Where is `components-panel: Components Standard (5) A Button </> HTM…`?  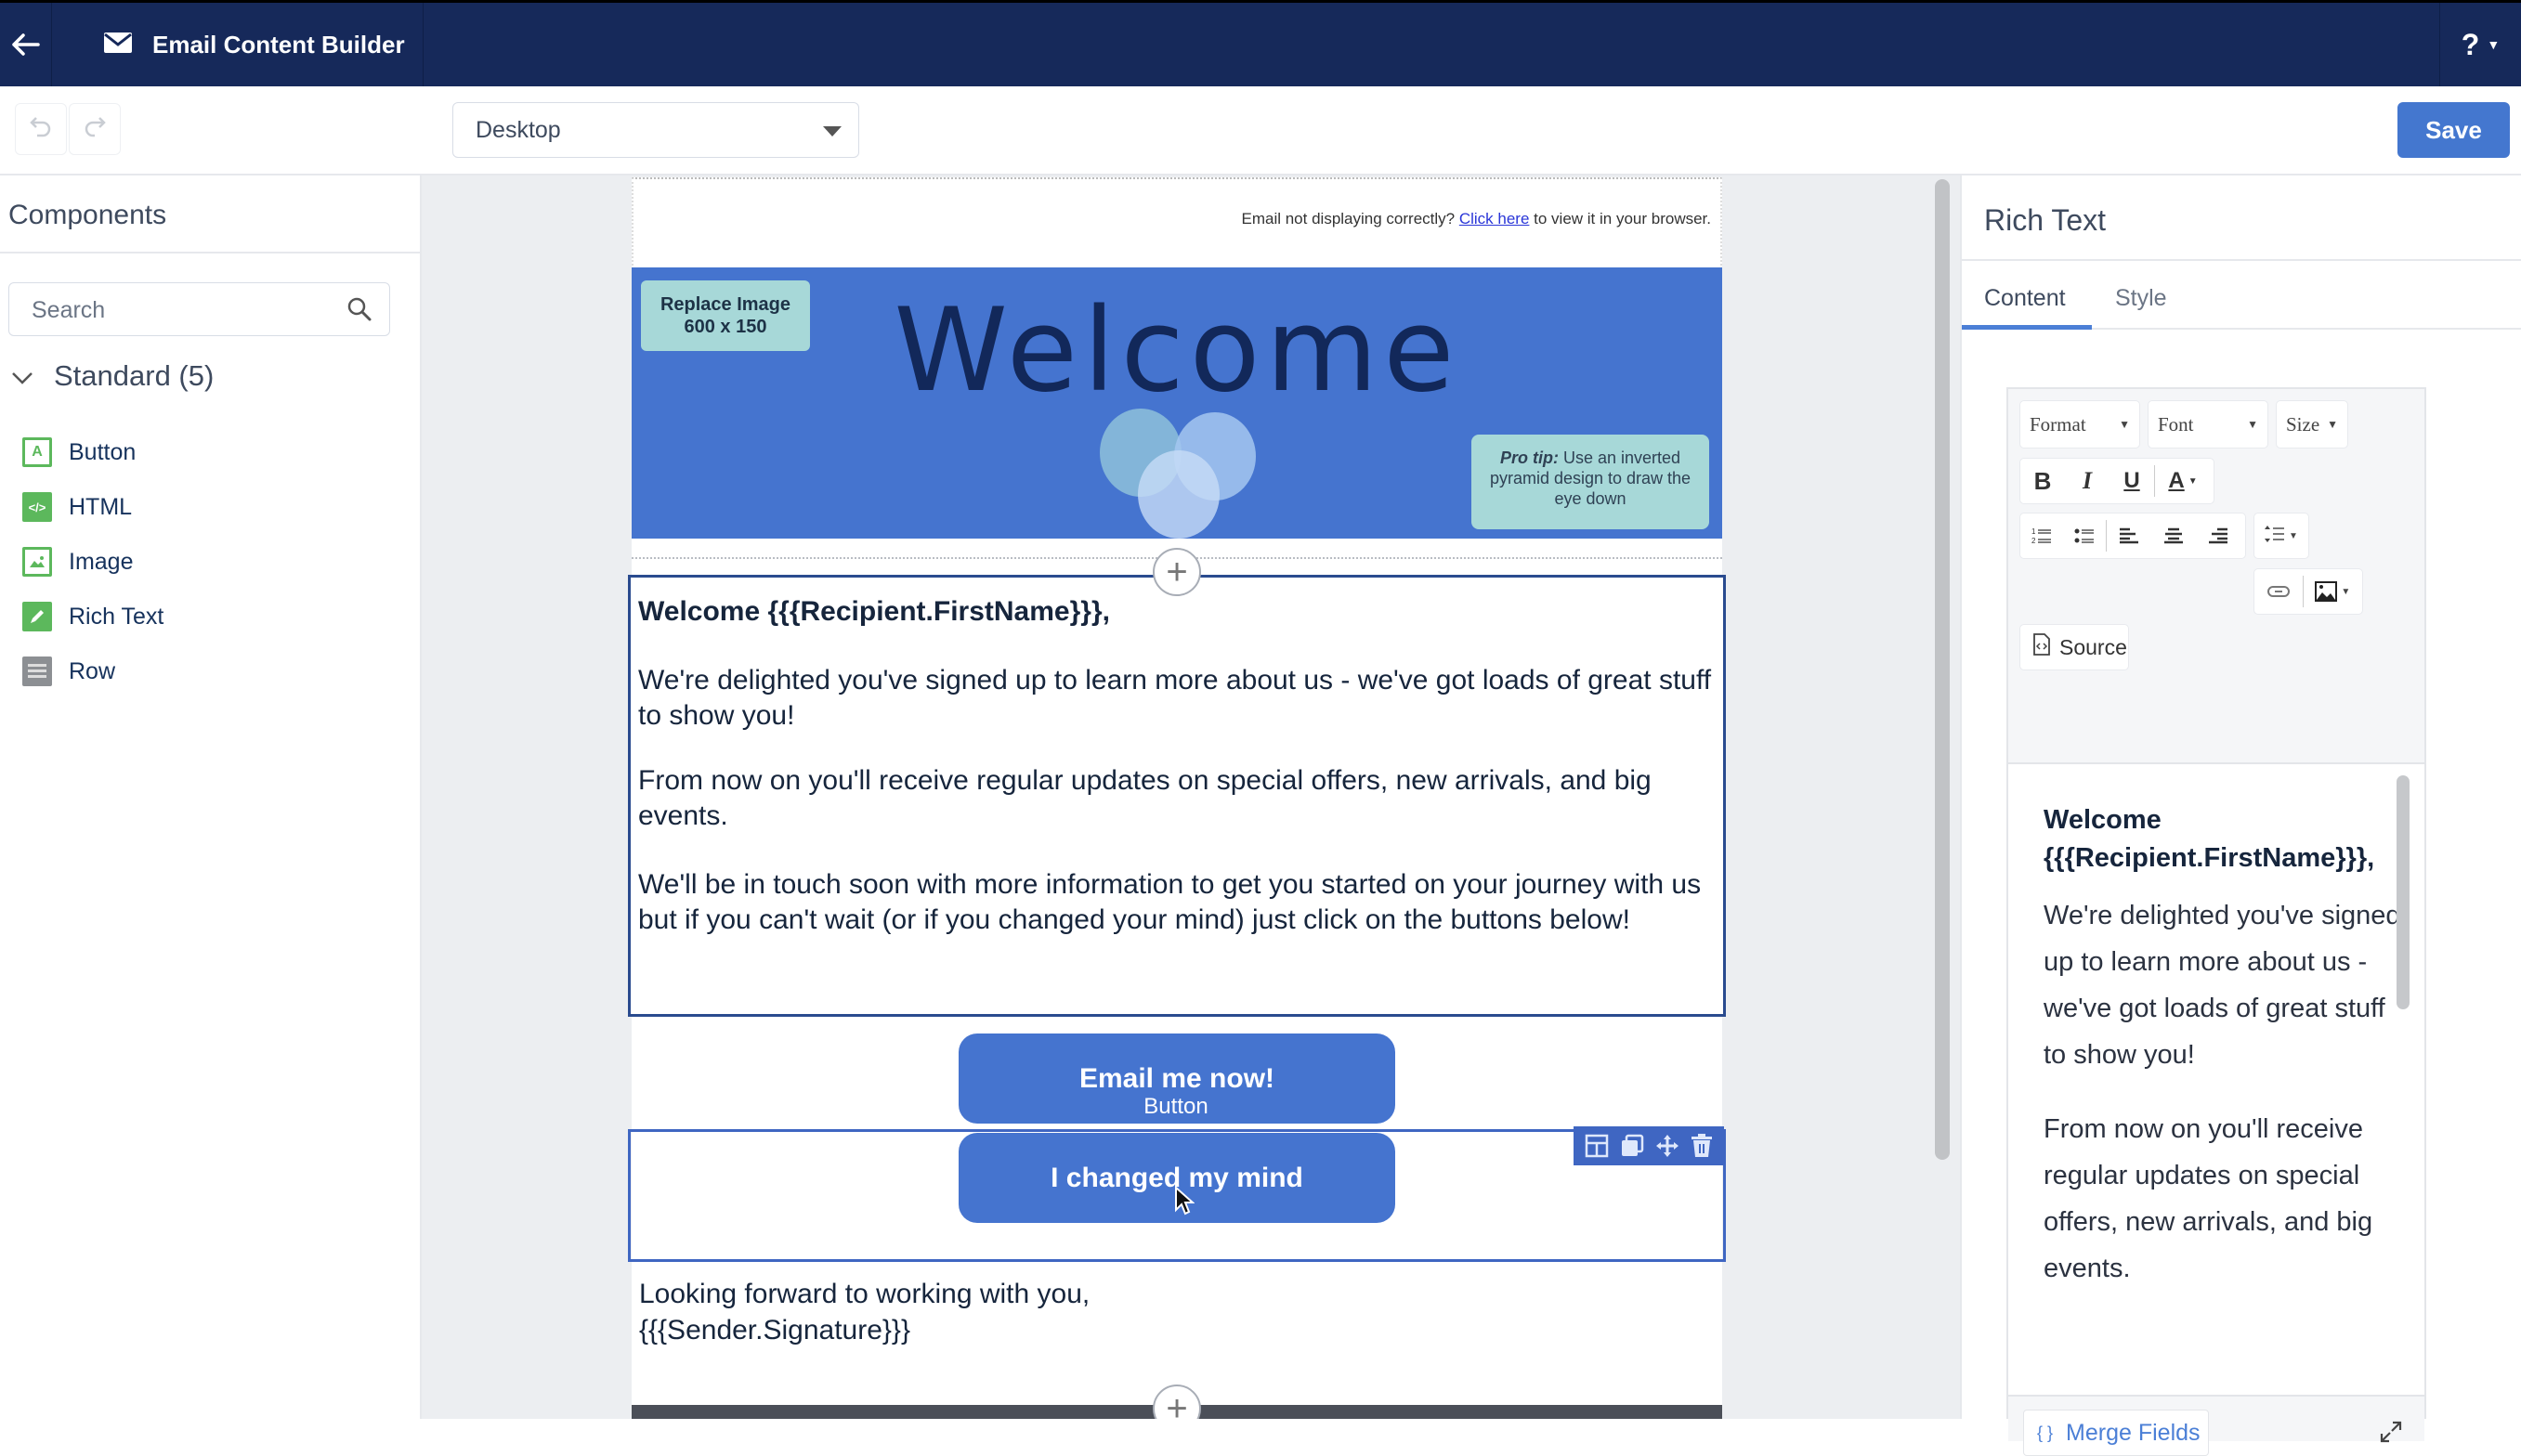 components-panel: Components Standard (5) A Button </> HTM… is located at coordinates (211, 797).